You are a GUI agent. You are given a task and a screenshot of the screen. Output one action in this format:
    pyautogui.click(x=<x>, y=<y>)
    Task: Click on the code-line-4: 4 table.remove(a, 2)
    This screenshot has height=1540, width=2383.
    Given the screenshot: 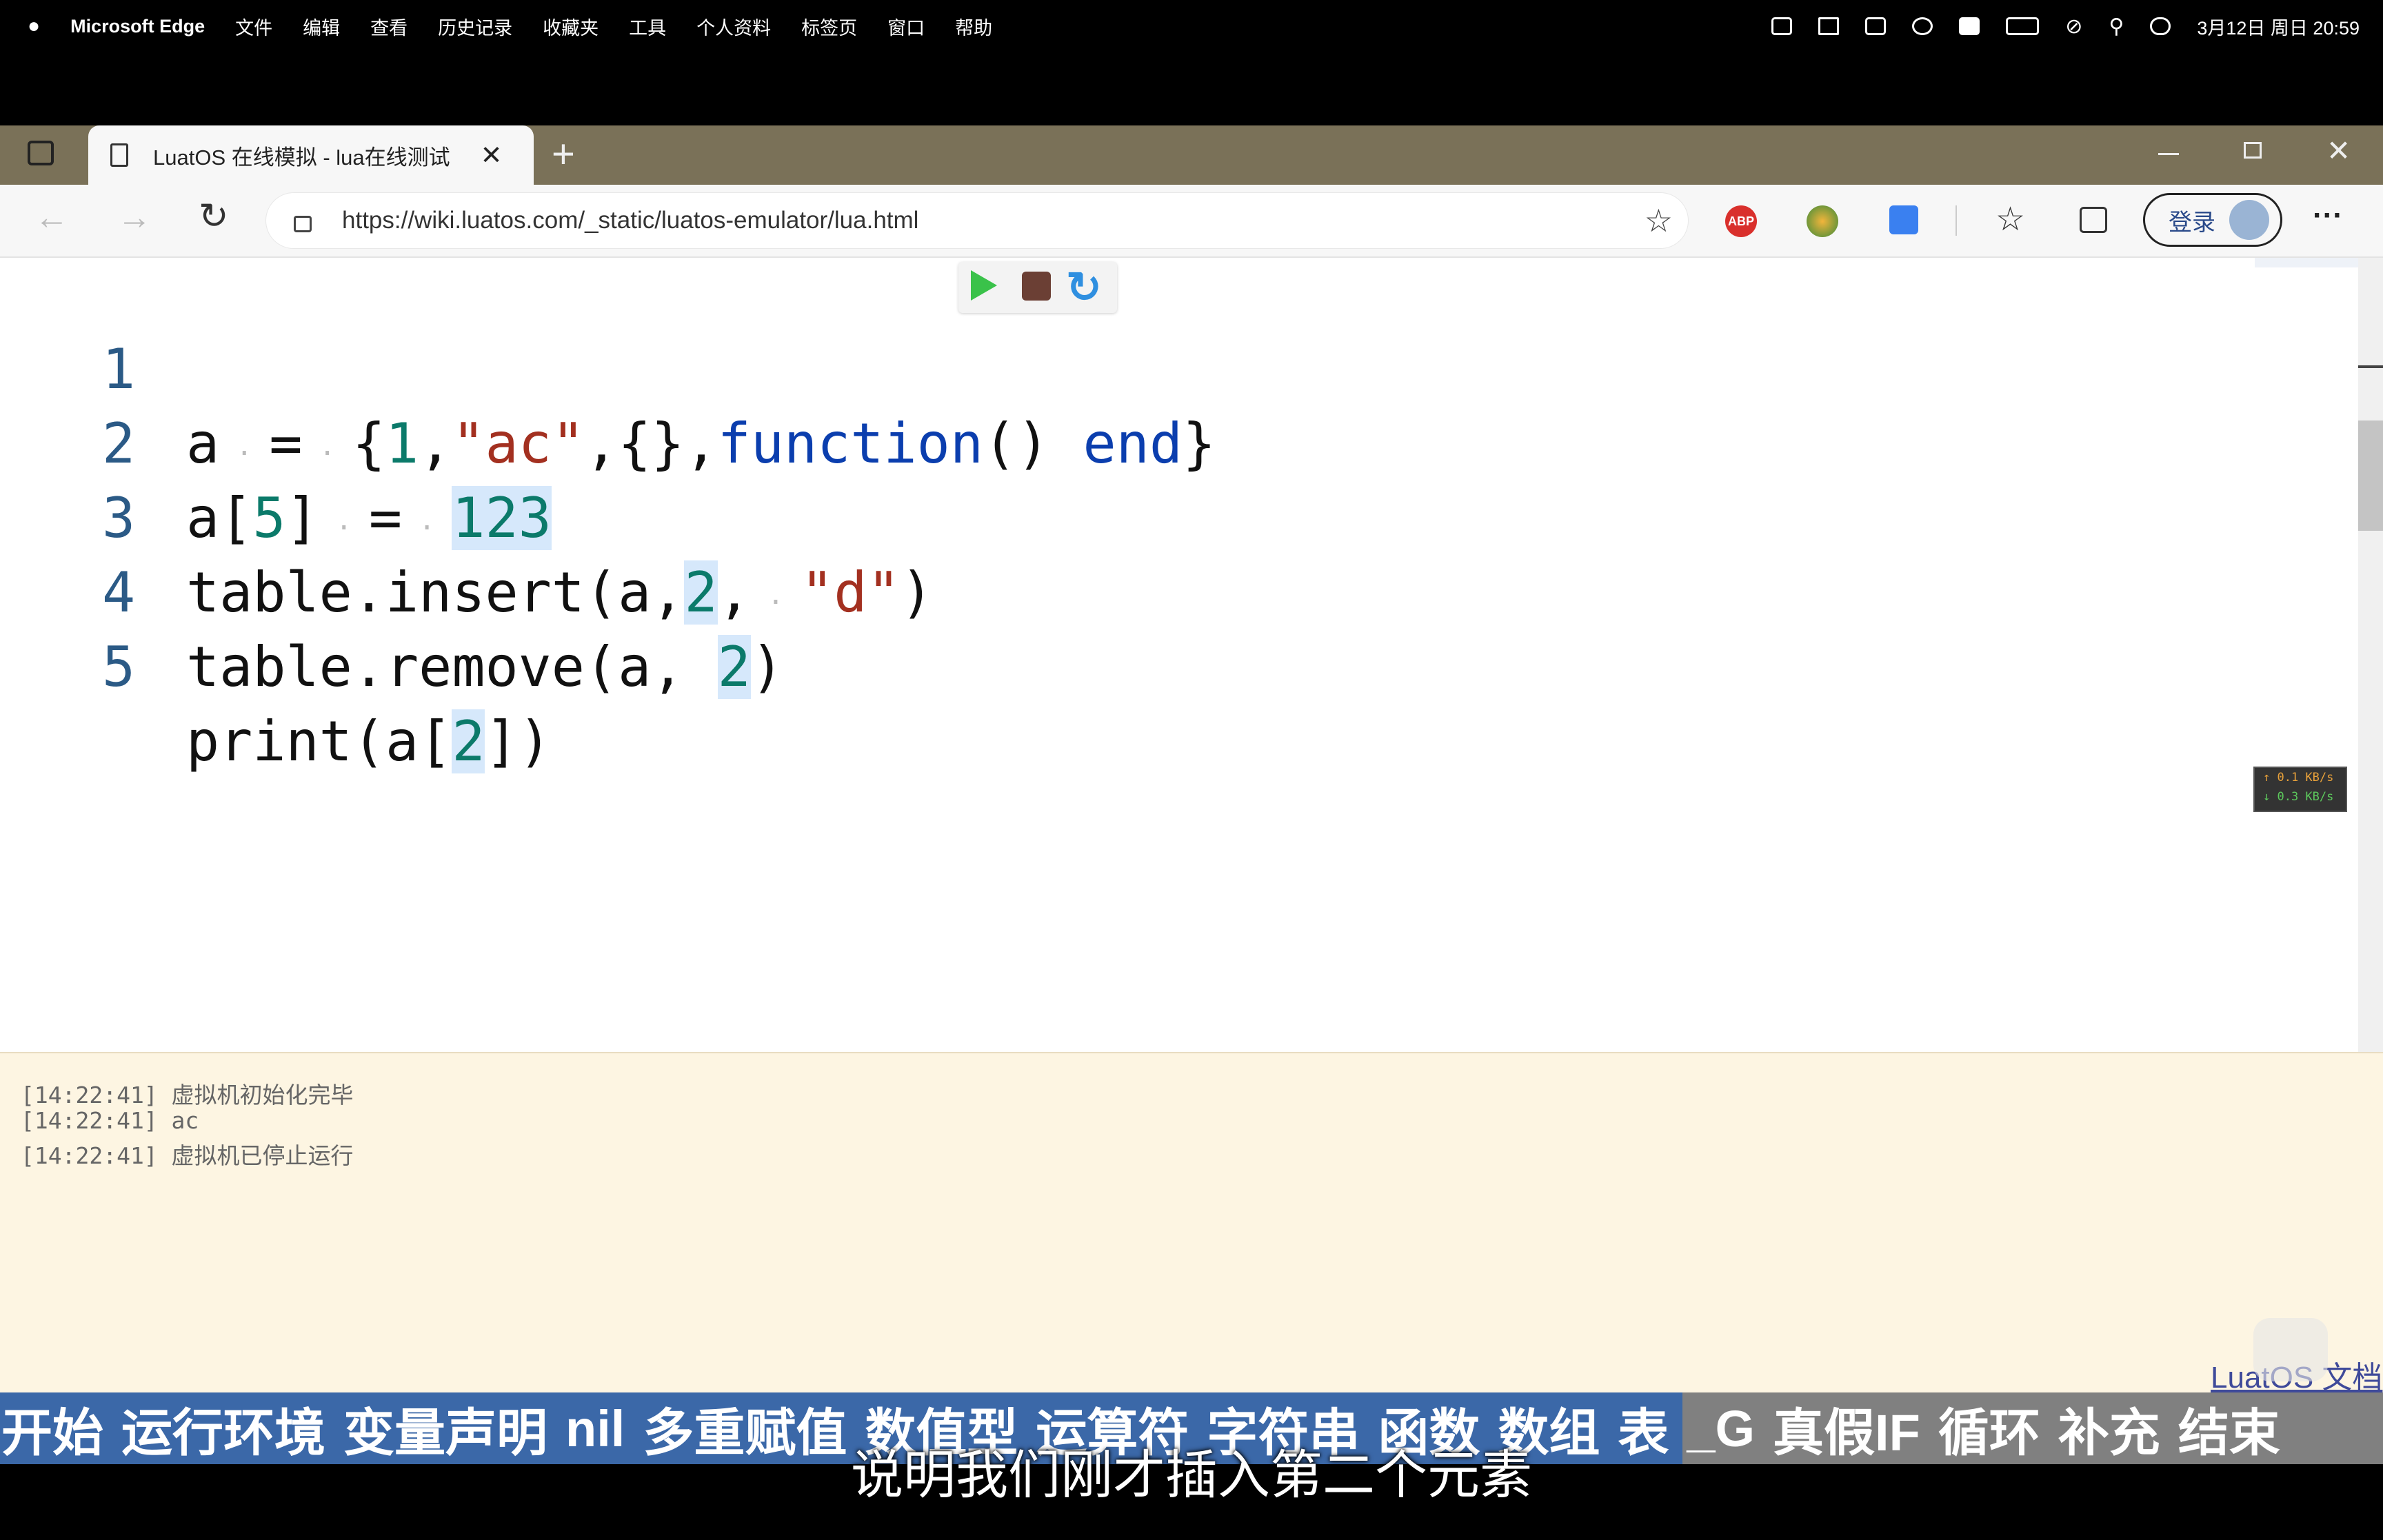 What is the action you would take?
    pyautogui.click(x=1172, y=590)
    